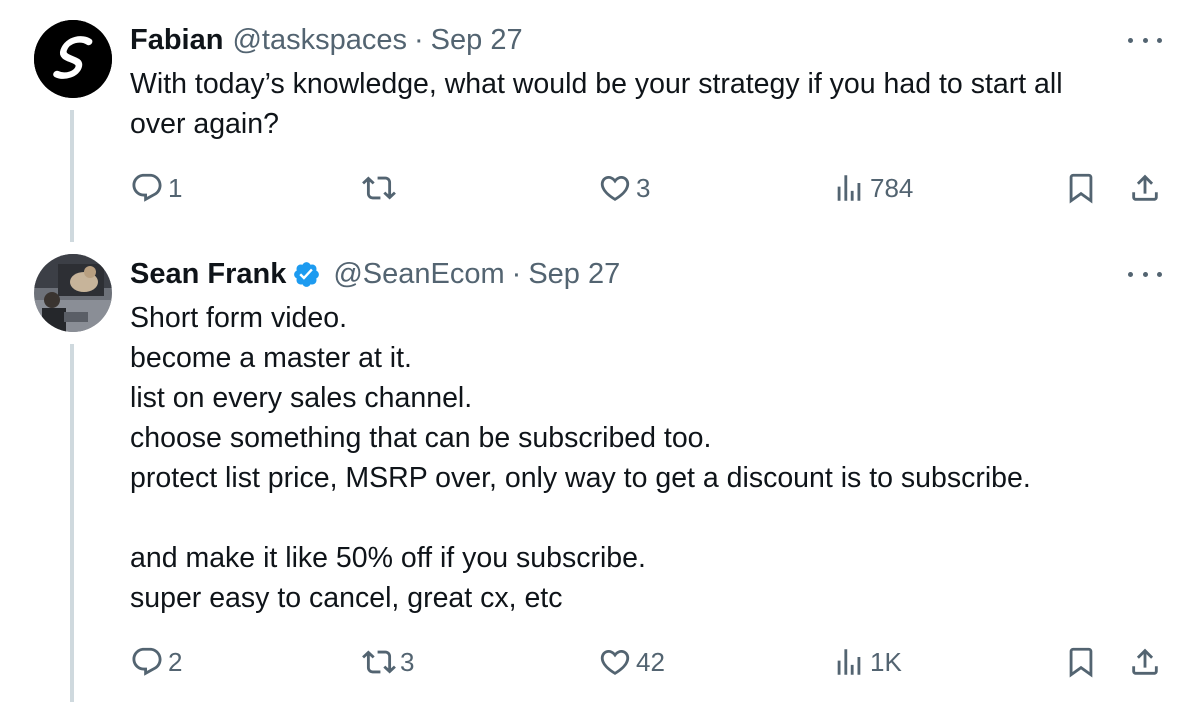 This screenshot has width=1192, height=702. What do you see at coordinates (892, 187) in the screenshot?
I see `views-count: 784` at bounding box center [892, 187].